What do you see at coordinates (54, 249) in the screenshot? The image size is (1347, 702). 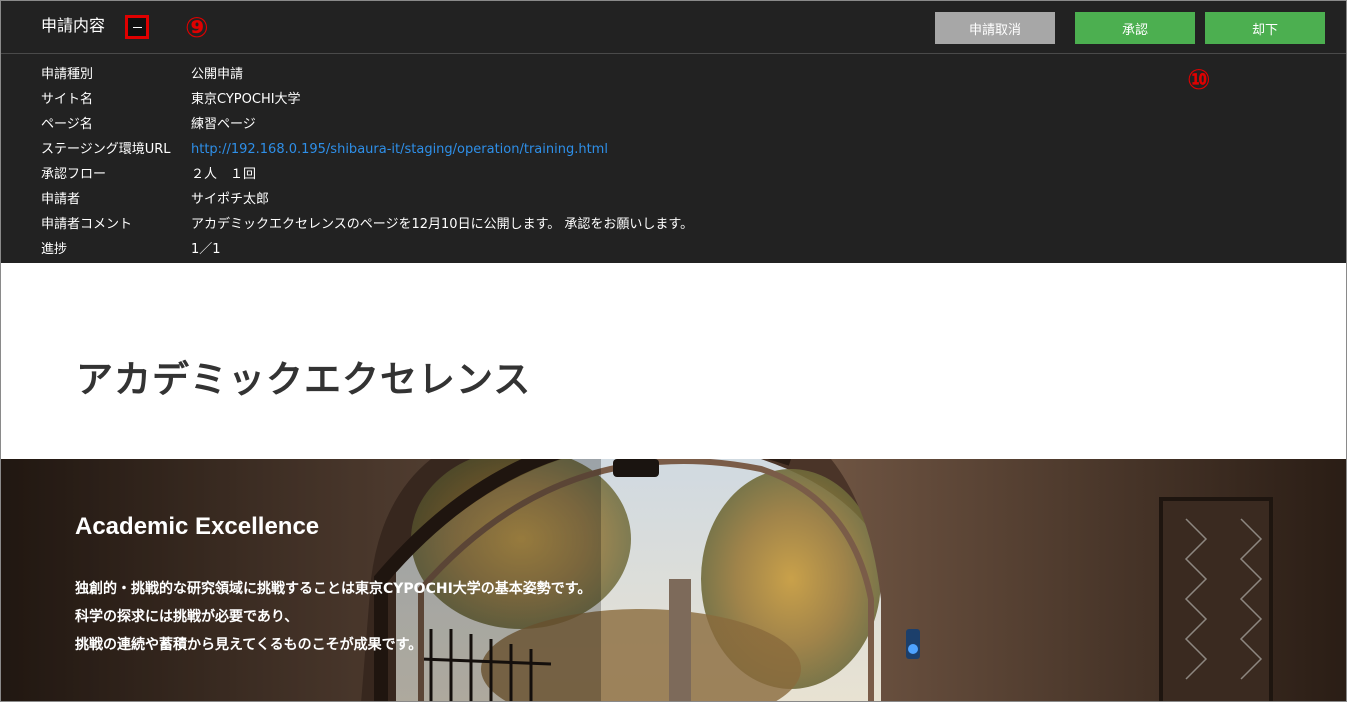 I see `info-label: 進捗` at bounding box center [54, 249].